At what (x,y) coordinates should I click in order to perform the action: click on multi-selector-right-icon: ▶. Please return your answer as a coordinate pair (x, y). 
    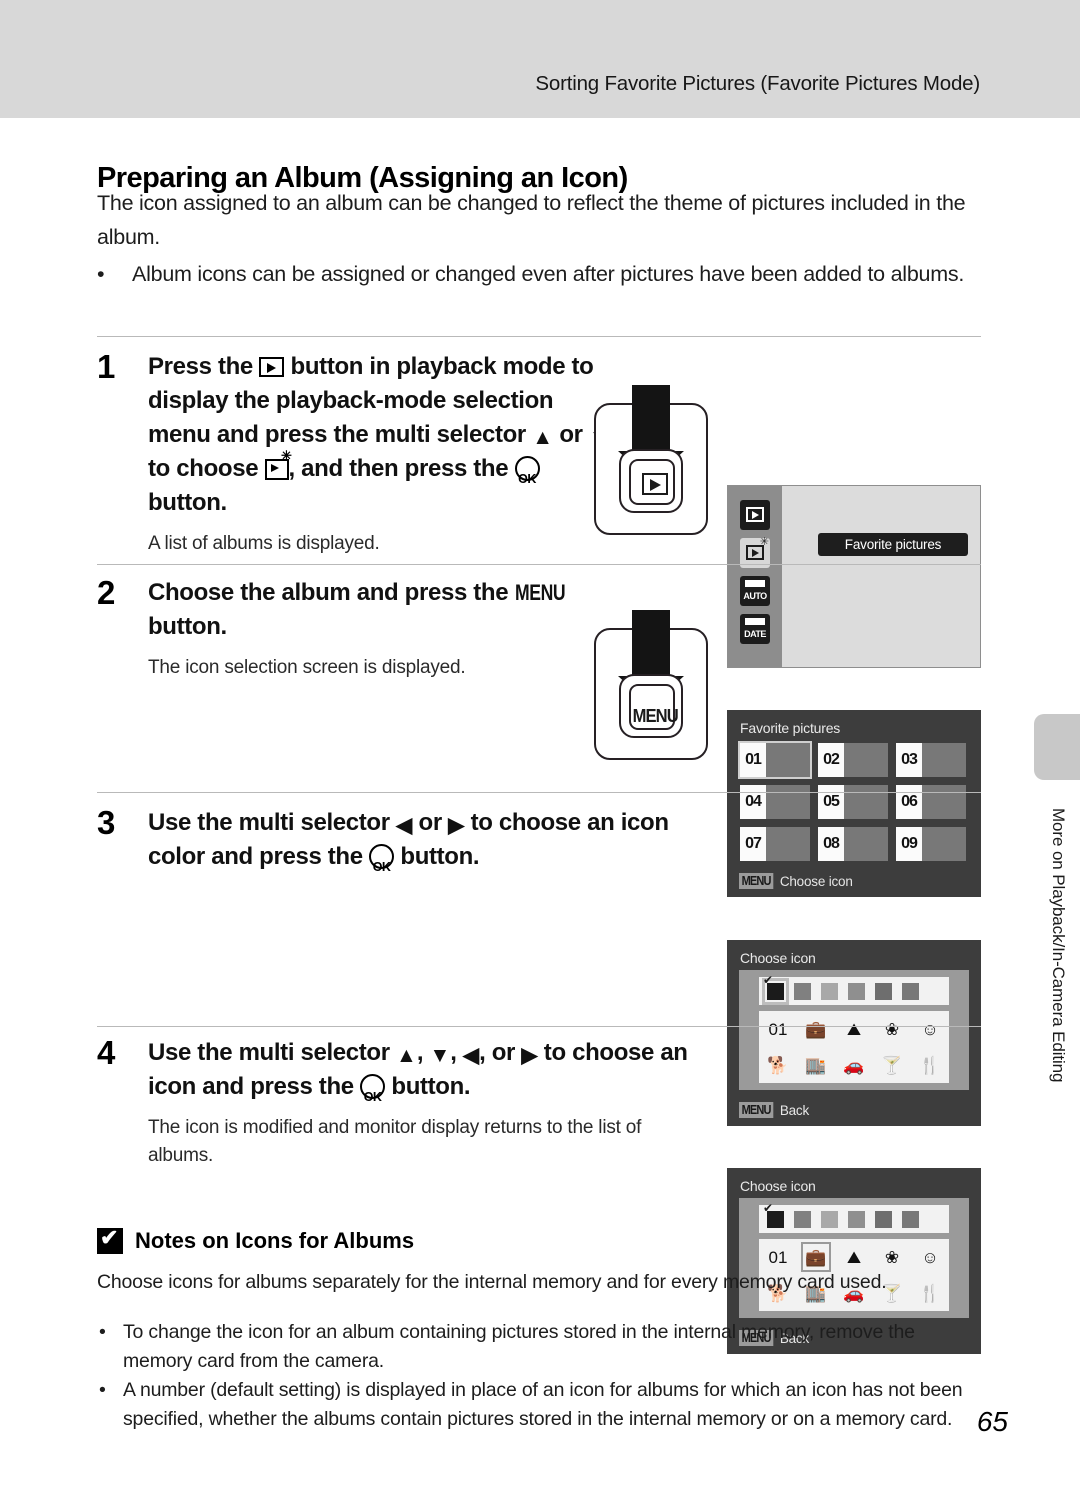
    Looking at the image, I should click on (456, 825).